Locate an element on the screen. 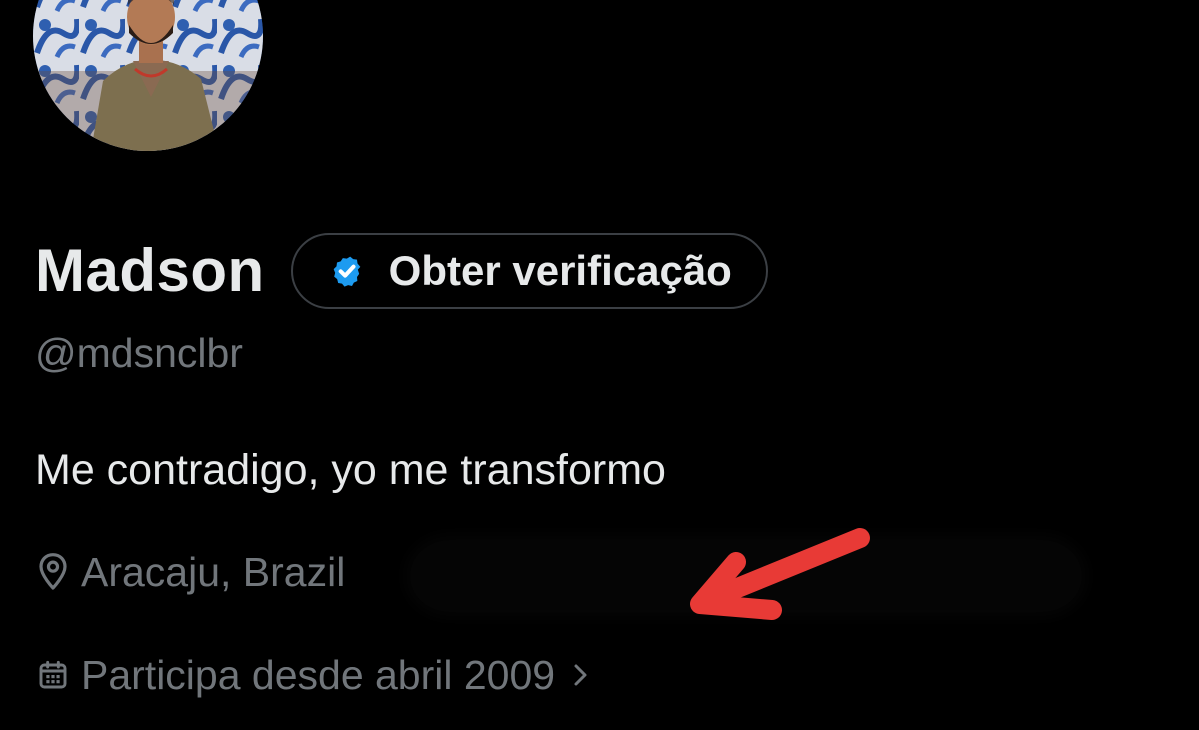 Image resolution: width=1199 pixels, height=730 pixels. get-verified-button: Obter verificação is located at coordinates (529, 271).